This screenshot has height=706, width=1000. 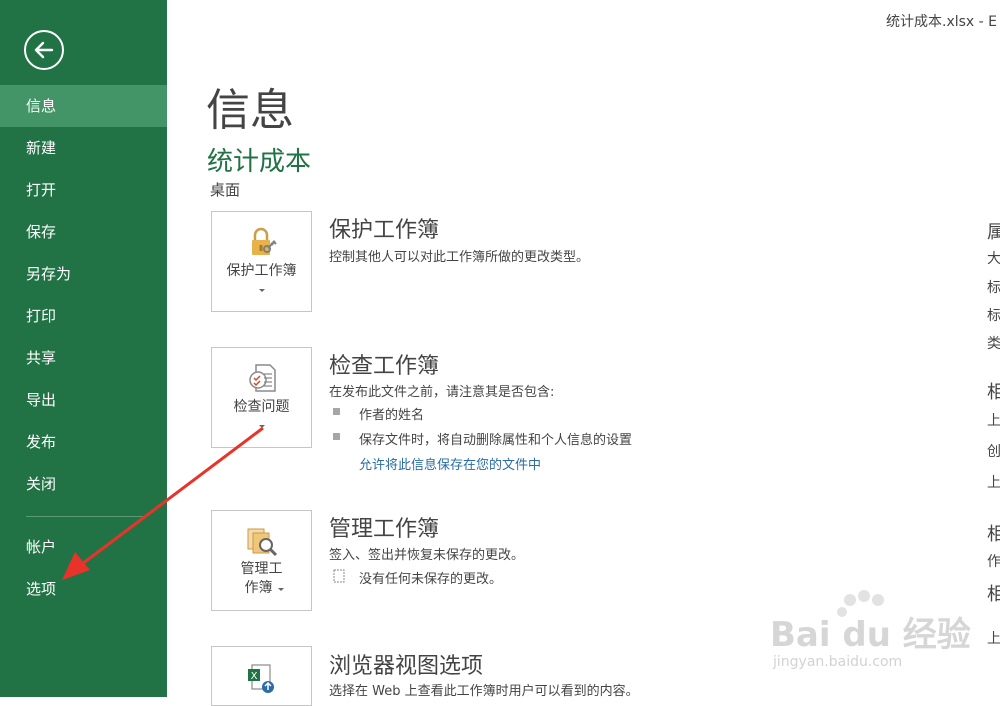 What do you see at coordinates (83, 316) in the screenshot?
I see `nav-item-print: 打印` at bounding box center [83, 316].